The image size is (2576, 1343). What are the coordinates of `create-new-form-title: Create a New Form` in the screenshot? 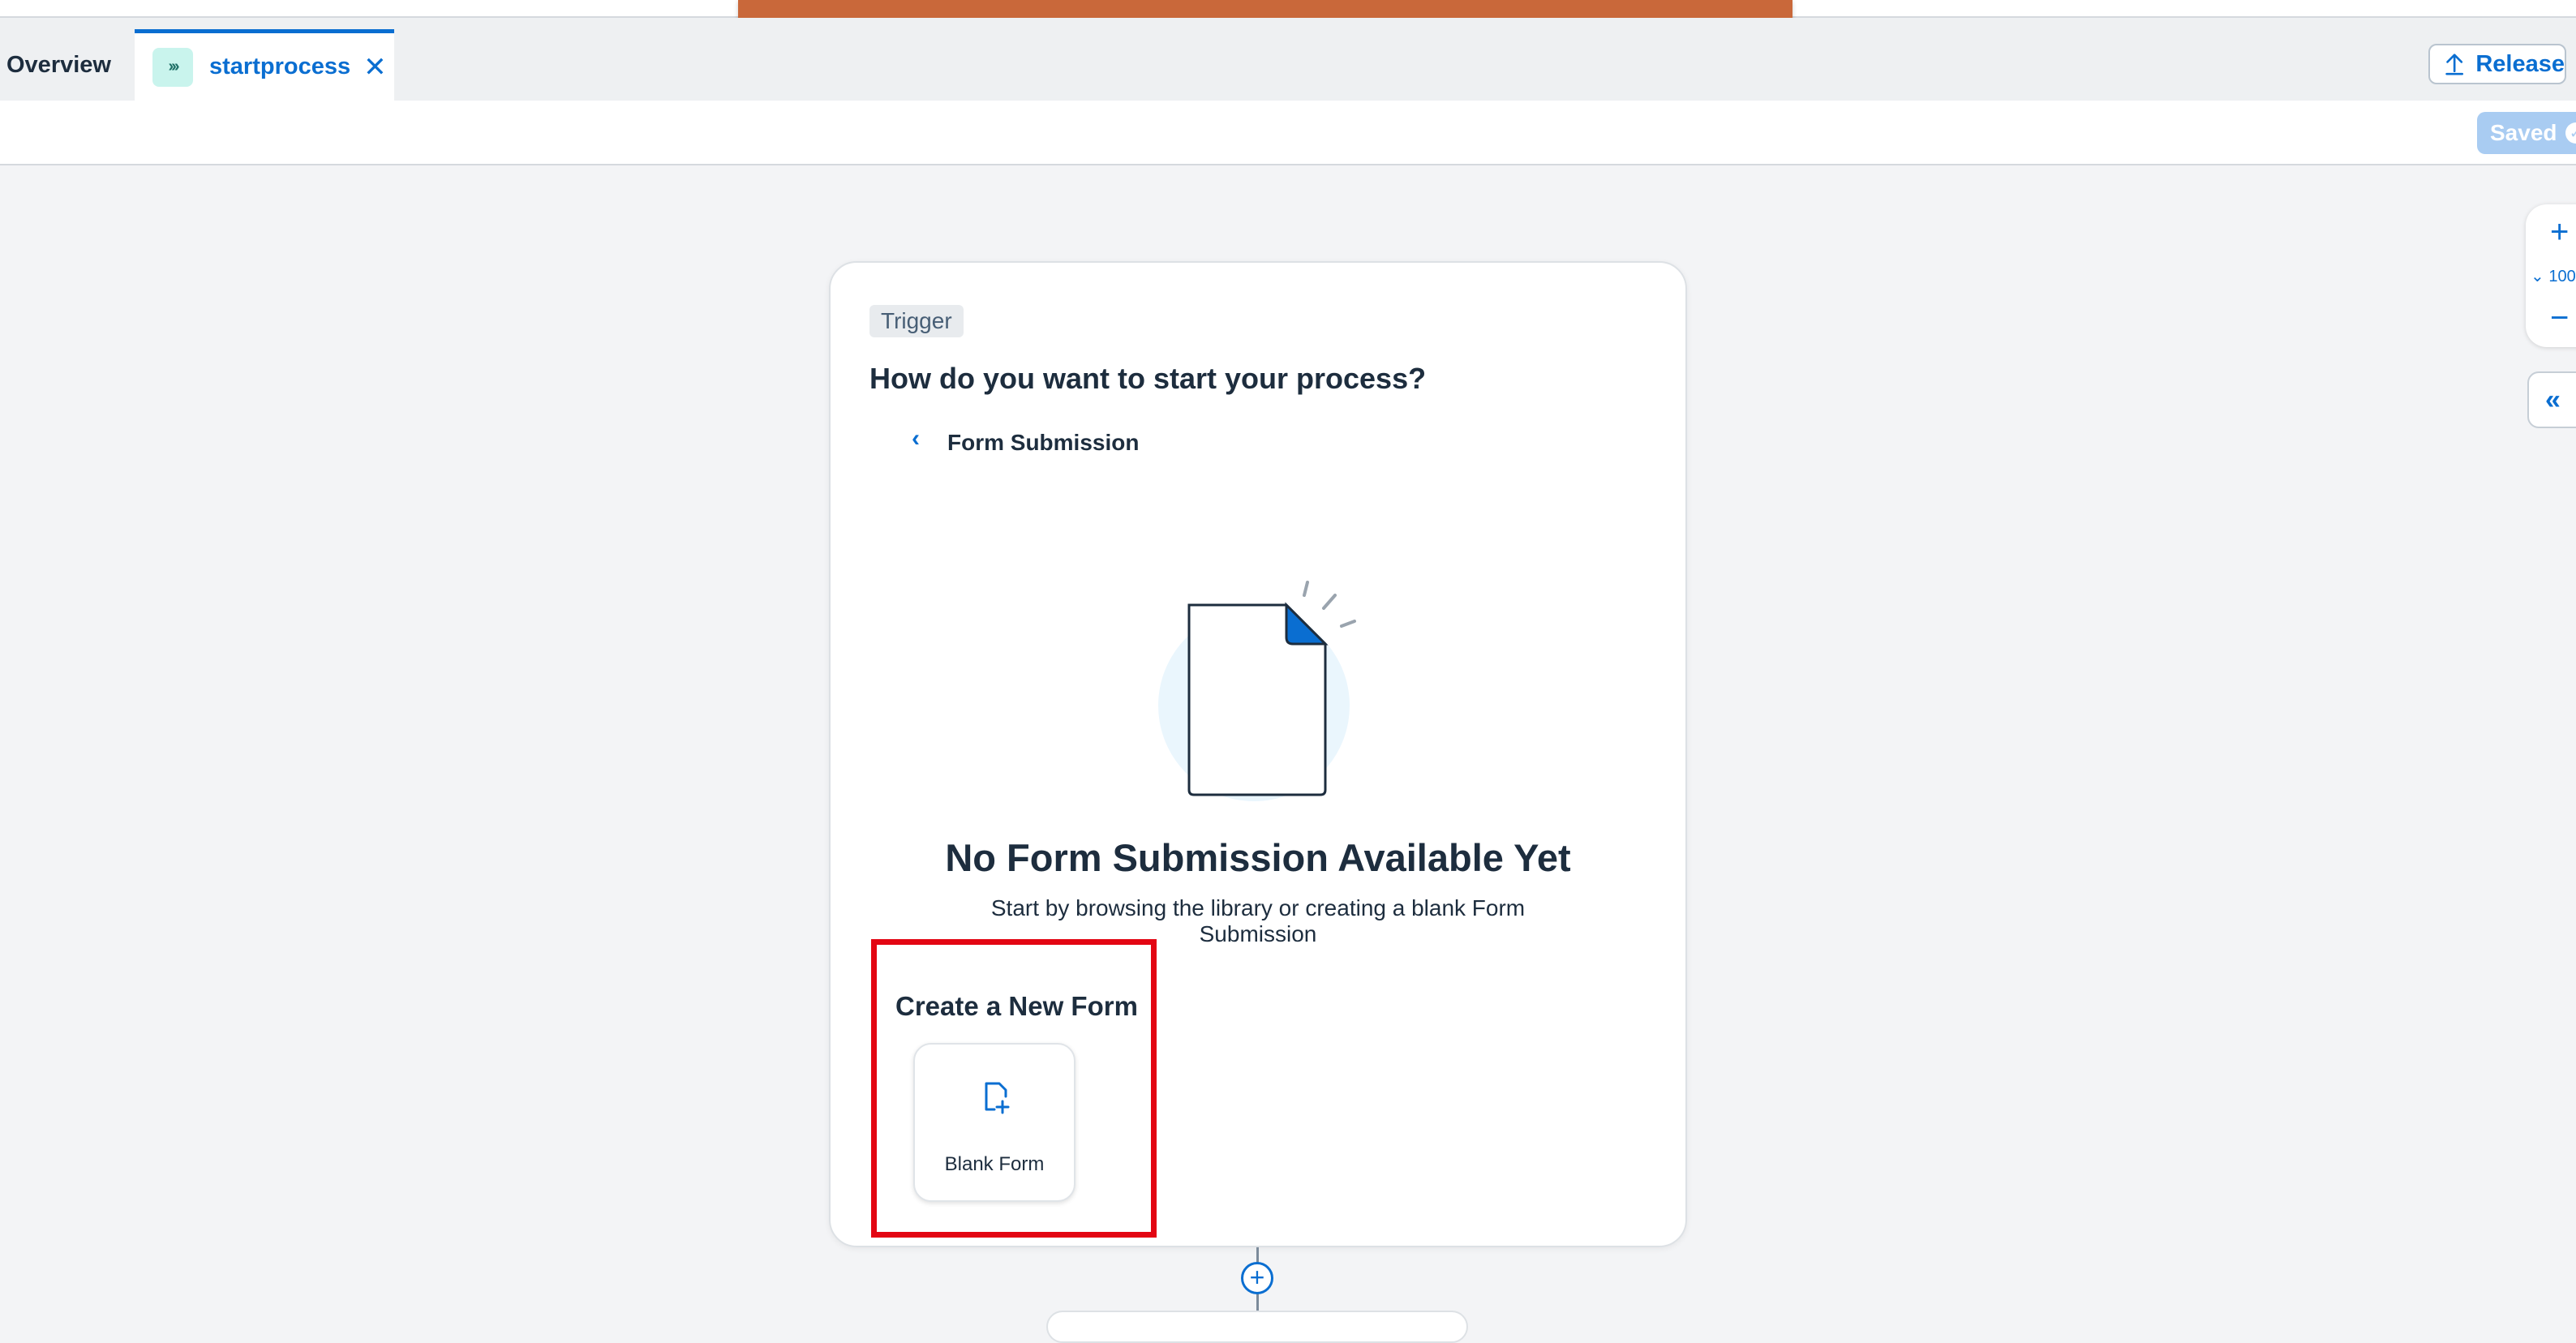 It's located at (1017, 1007).